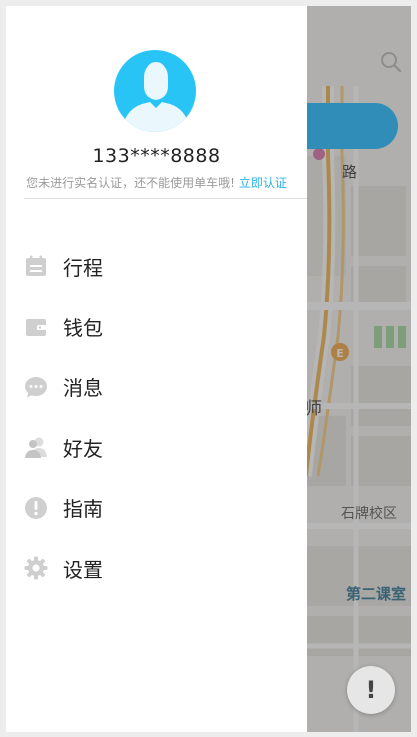 This screenshot has height=737, width=417. I want to click on message-icon, so click(36, 387).